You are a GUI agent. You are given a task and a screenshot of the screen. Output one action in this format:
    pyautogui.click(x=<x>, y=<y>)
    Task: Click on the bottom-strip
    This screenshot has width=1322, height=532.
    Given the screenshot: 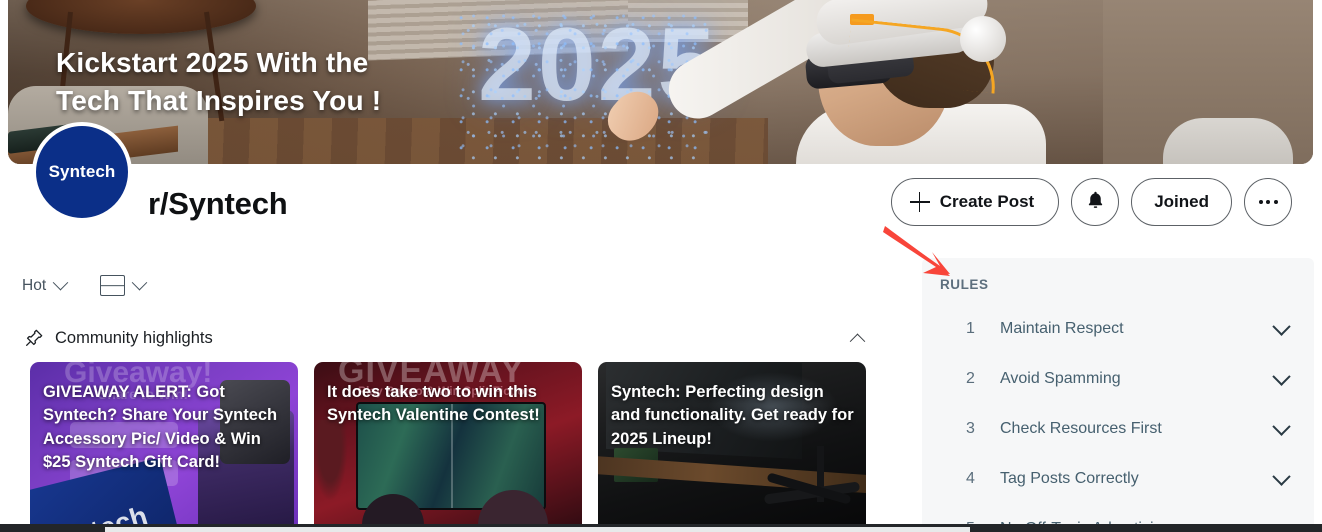 What is the action you would take?
    pyautogui.click(x=661, y=528)
    